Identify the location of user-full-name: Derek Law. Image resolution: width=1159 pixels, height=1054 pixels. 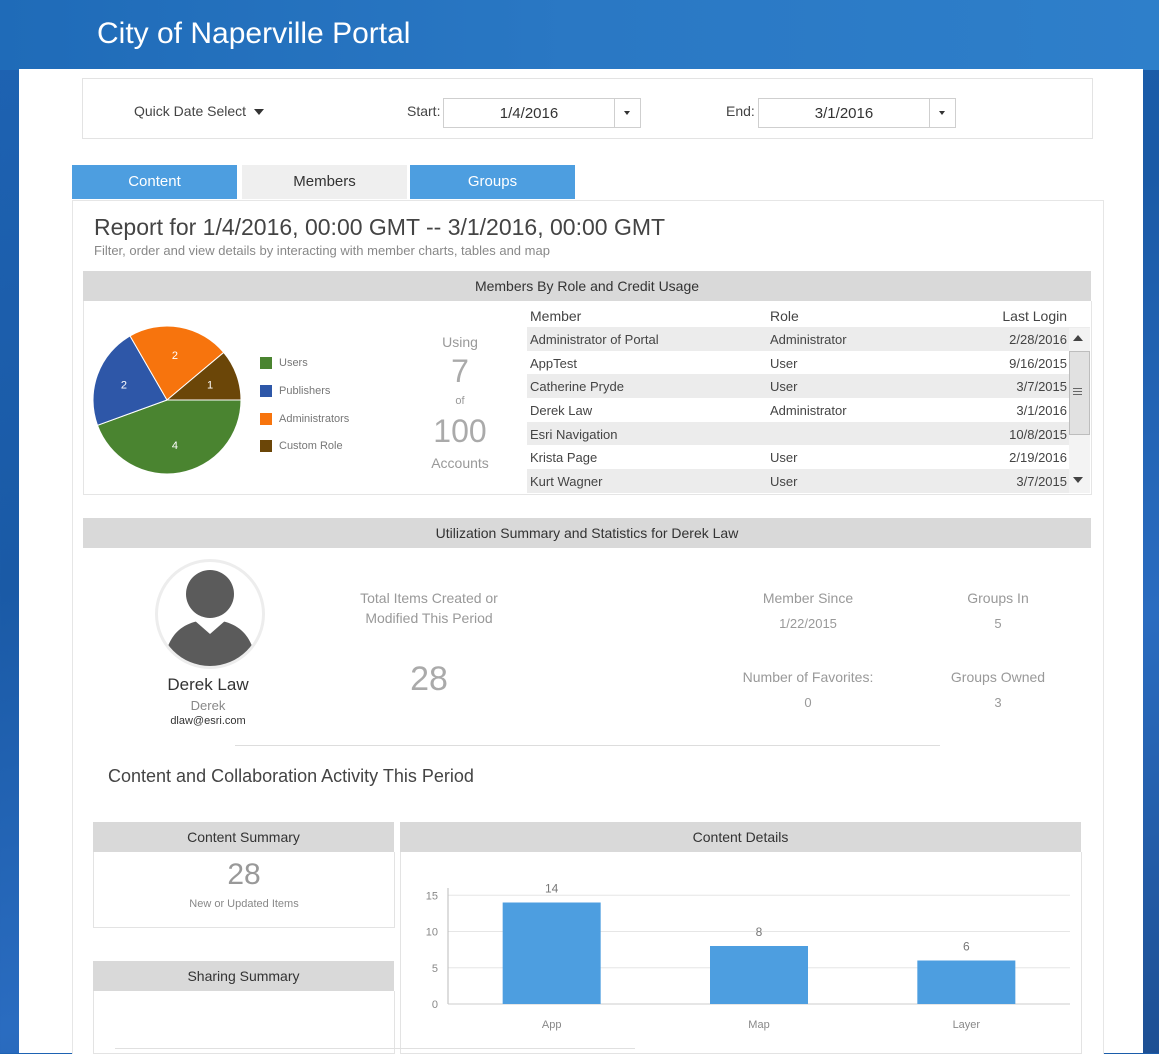
(208, 684).